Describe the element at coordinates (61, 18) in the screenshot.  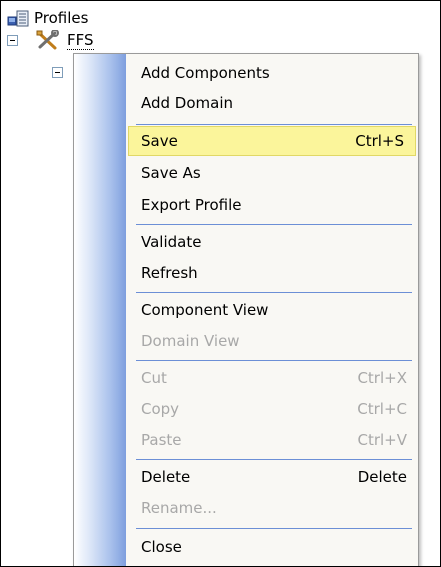
I see `tree-root-label: Profiles` at that location.